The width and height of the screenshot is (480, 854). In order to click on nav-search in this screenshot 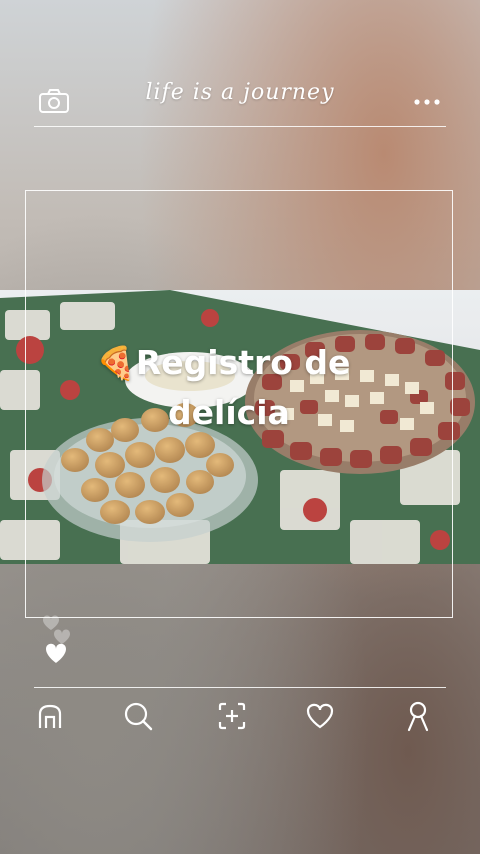, I will do `click(138, 716)`.